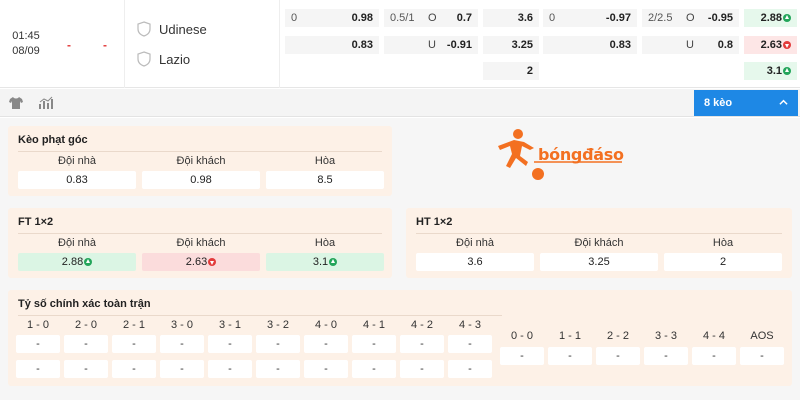  What do you see at coordinates (666, 356) in the screenshot?
I see `score-draw-3-3: -` at bounding box center [666, 356].